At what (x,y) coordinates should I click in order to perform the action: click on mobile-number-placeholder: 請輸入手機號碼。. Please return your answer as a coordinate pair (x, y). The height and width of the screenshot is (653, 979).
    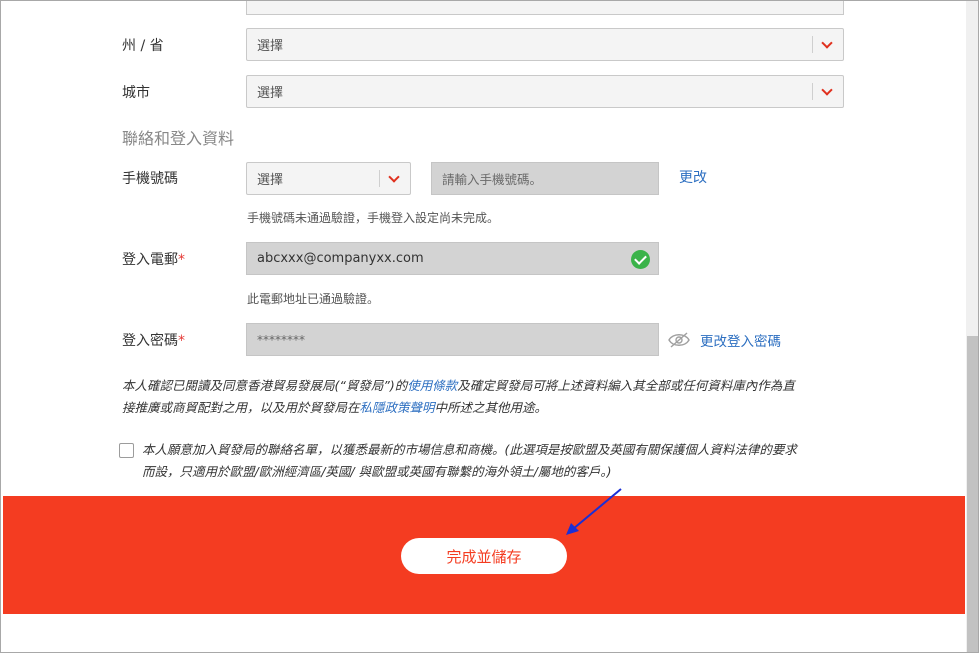
    Looking at the image, I should click on (492, 179).